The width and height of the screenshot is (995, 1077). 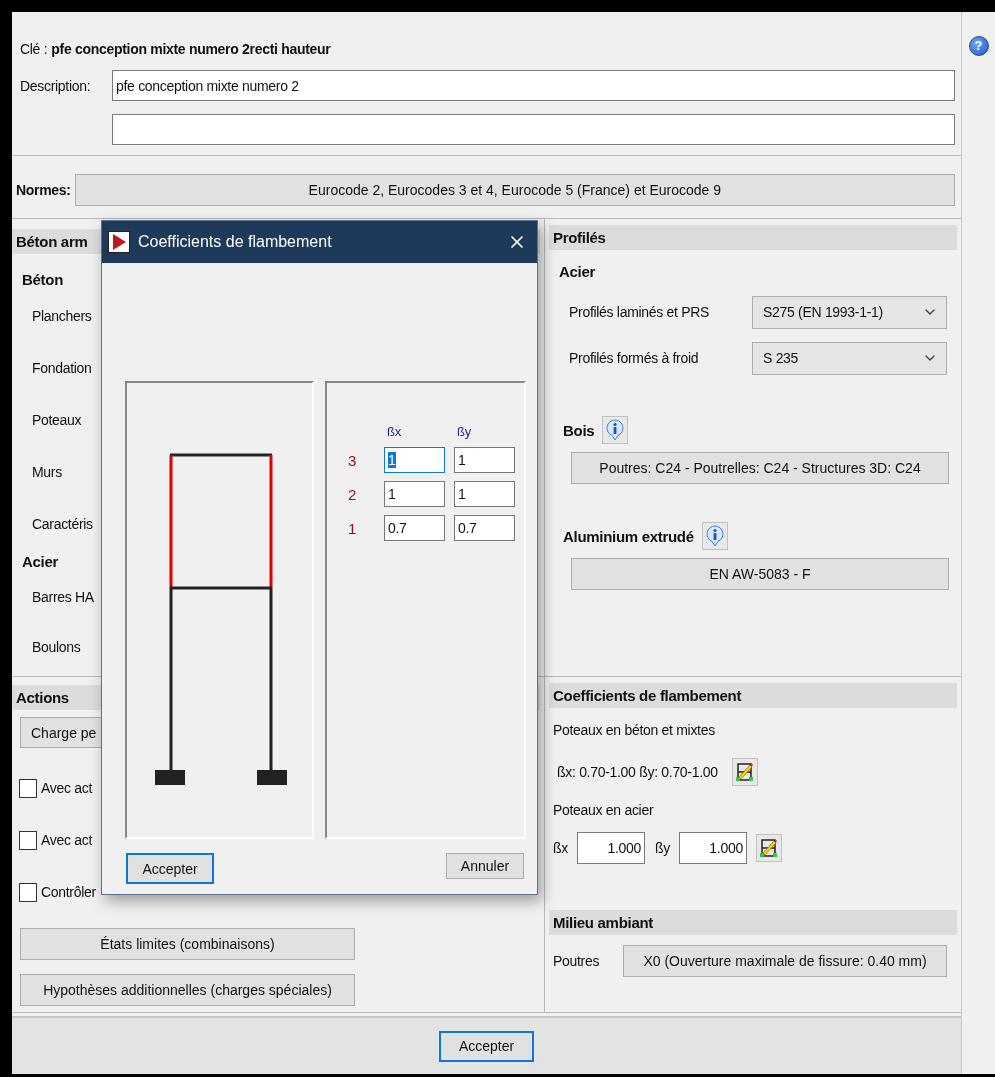 What do you see at coordinates (603, 810) in the screenshot?
I see `steel-columns-label: Poteaux en acier` at bounding box center [603, 810].